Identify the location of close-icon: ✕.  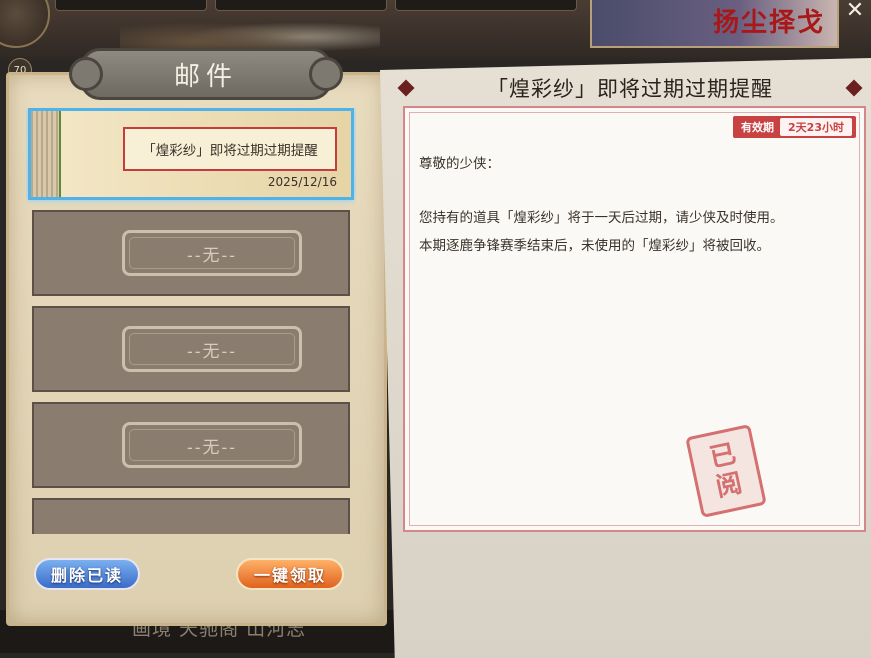
(855, 11).